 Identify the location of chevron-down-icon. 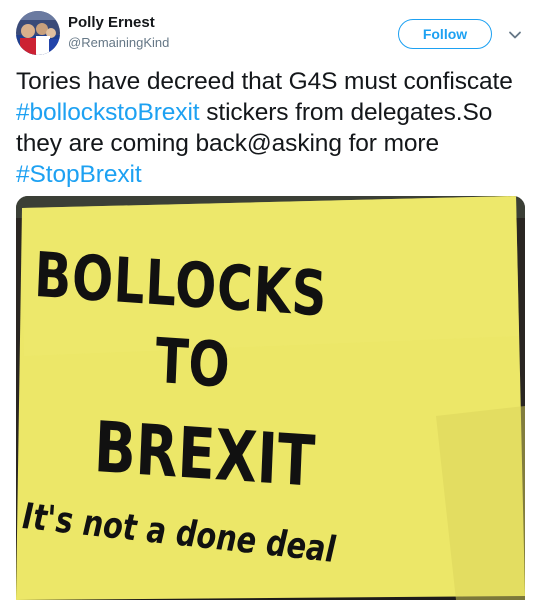
(515, 35).